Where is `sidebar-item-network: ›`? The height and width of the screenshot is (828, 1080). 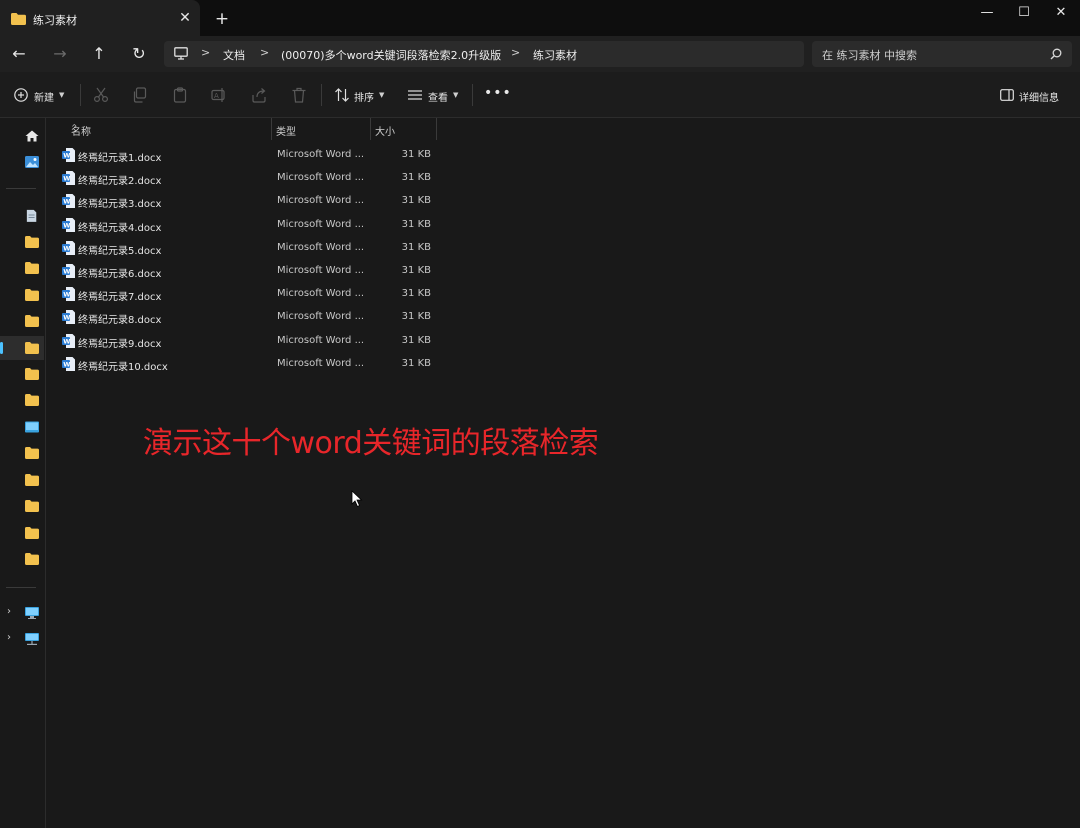
sidebar-item-network: › is located at coordinates (22, 639).